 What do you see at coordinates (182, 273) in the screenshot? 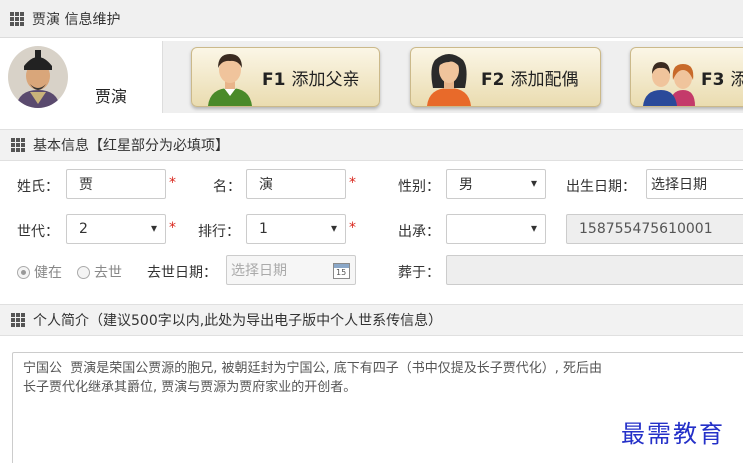
I see `death-date-label: 去世日期：` at bounding box center [182, 273].